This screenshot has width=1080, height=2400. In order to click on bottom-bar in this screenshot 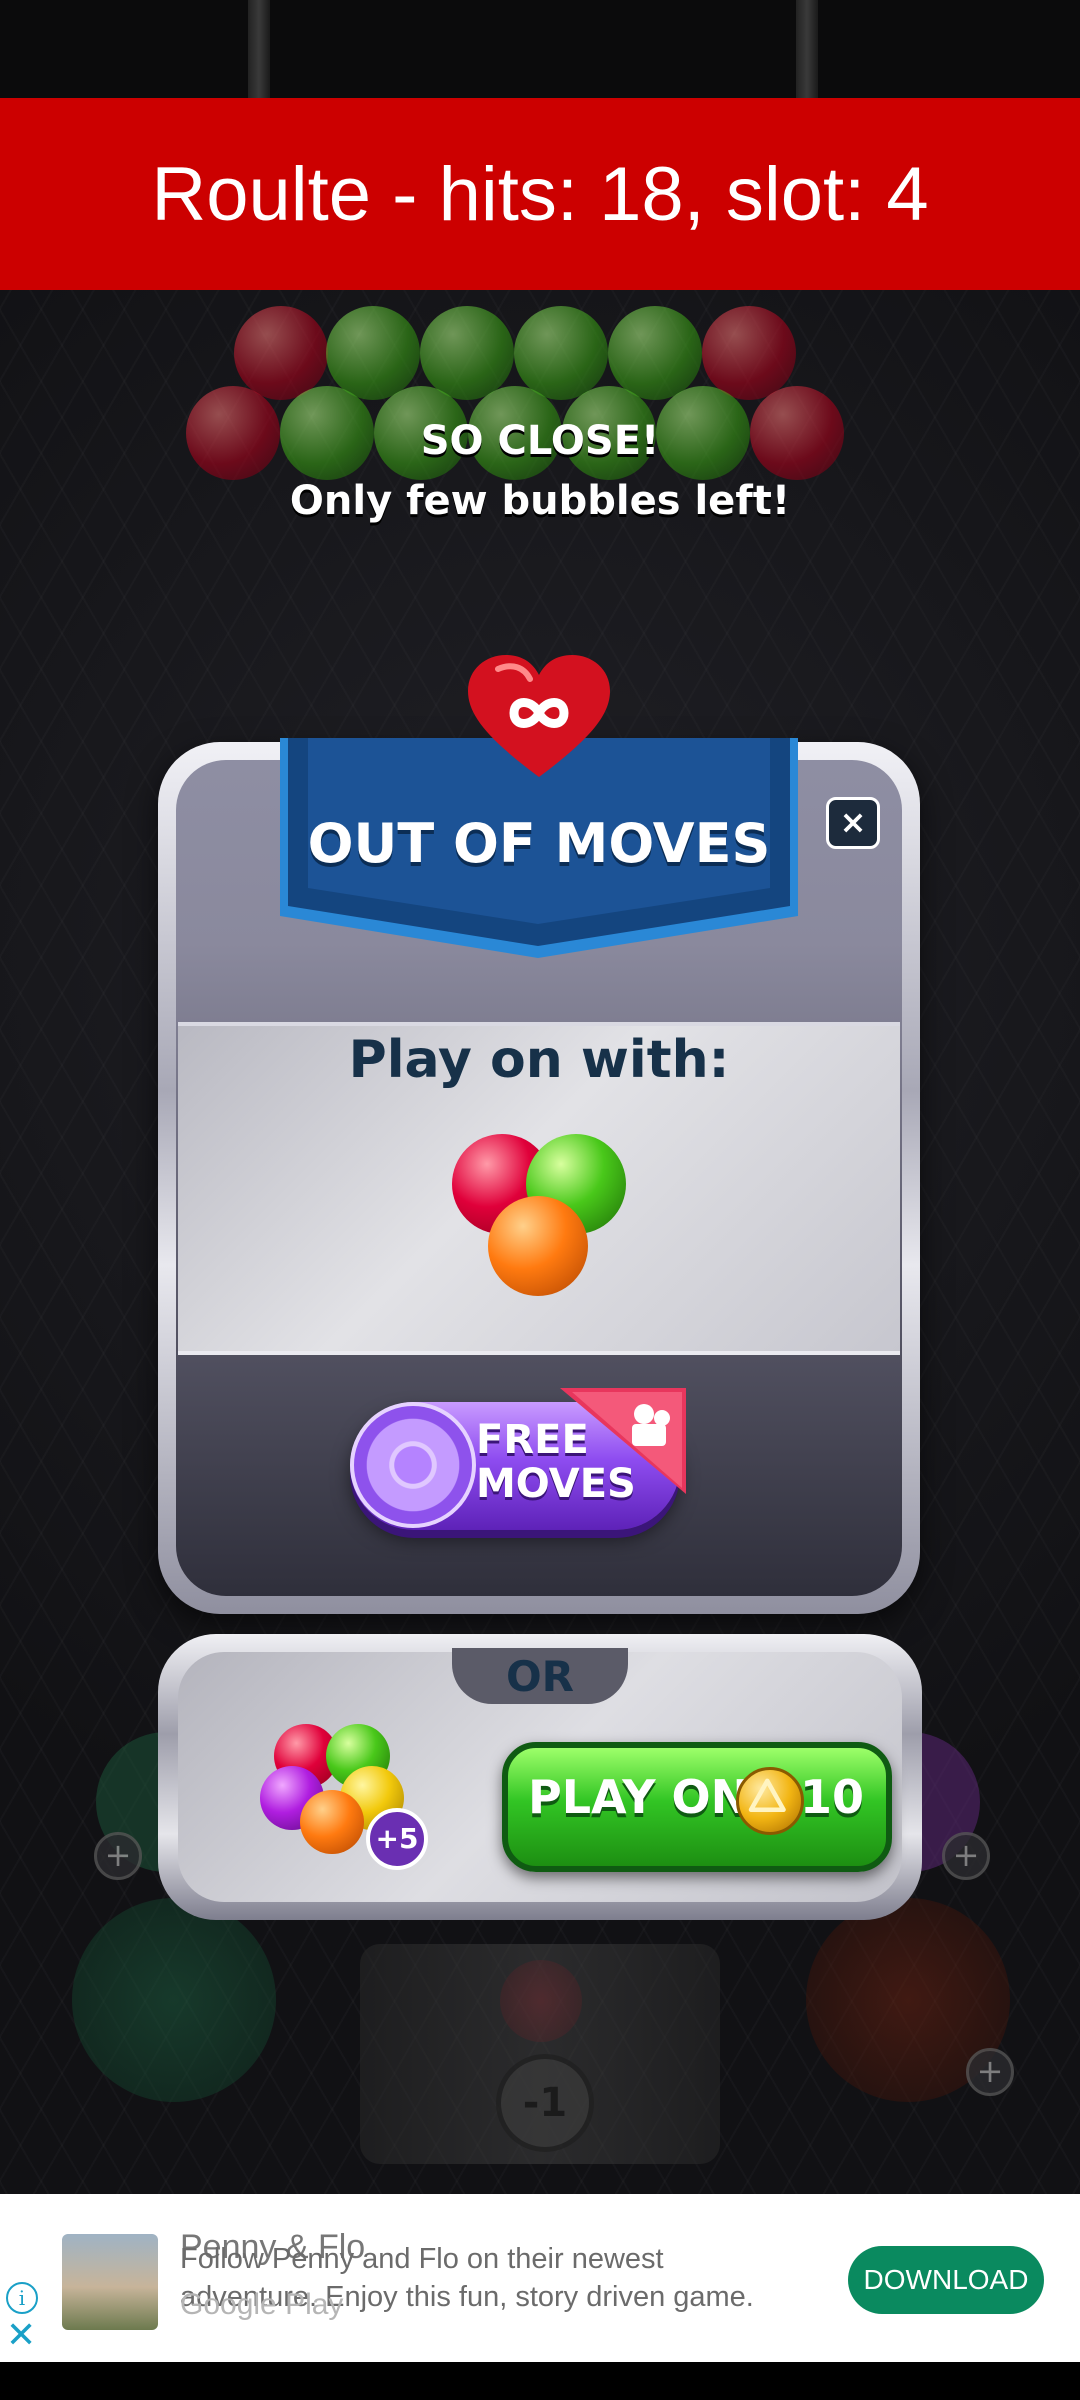, I will do `click(540, 2381)`.